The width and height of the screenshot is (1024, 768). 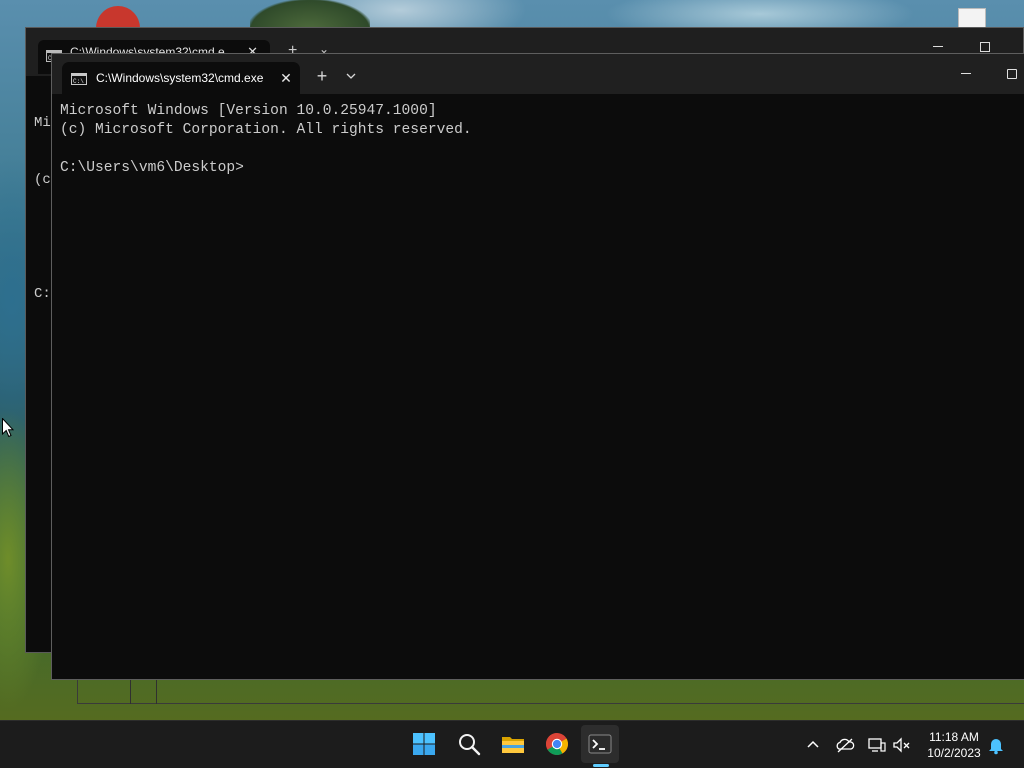 I want to click on maximize-button, so click(x=1009, y=74).